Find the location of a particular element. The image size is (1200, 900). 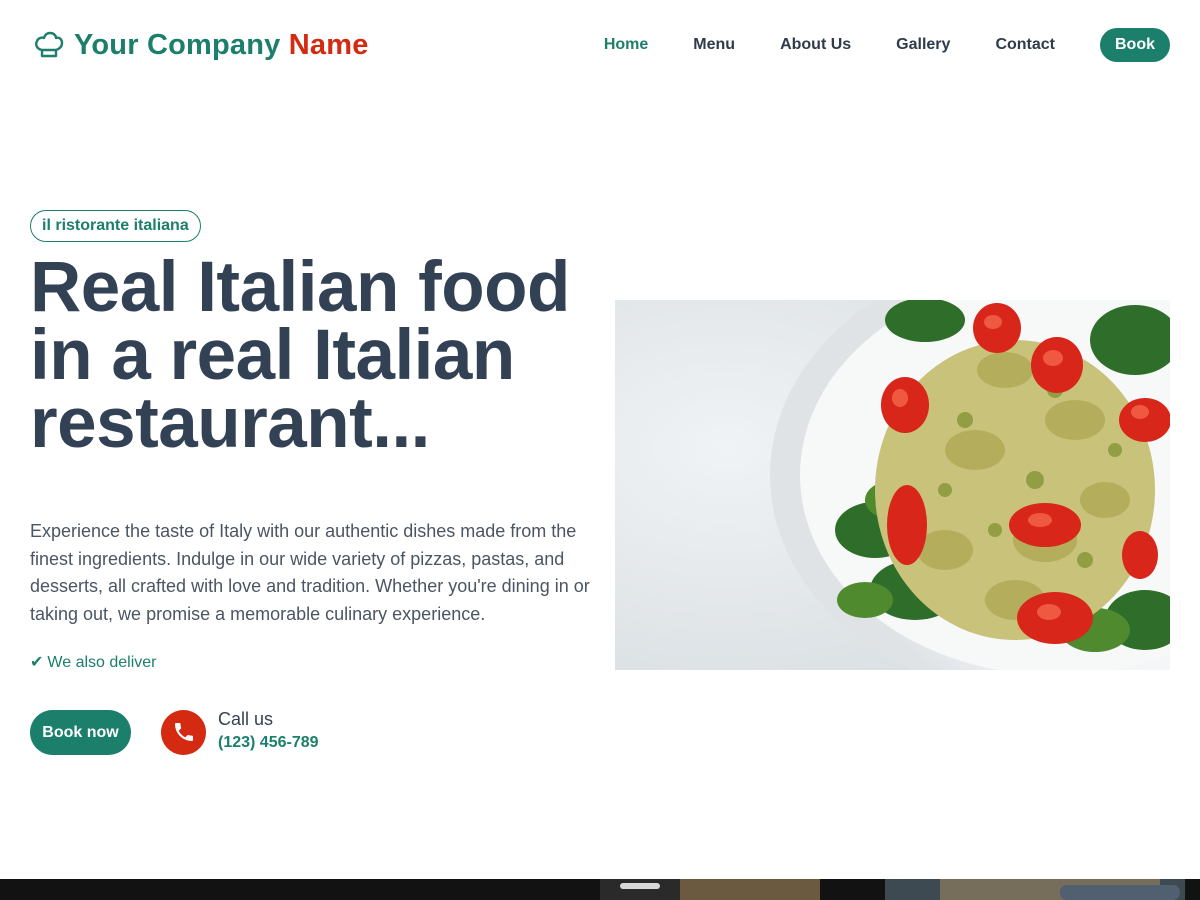

checkmark-icon: ✔ is located at coordinates (37, 662).